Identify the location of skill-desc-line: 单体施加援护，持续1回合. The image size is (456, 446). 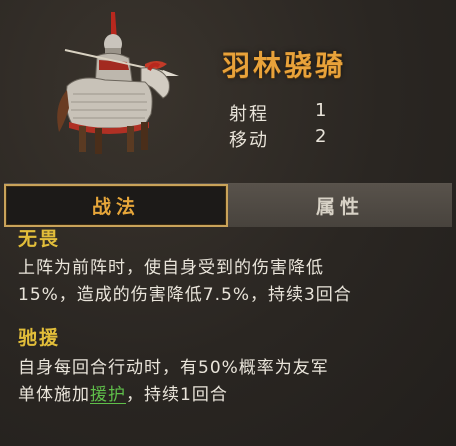
(228, 395).